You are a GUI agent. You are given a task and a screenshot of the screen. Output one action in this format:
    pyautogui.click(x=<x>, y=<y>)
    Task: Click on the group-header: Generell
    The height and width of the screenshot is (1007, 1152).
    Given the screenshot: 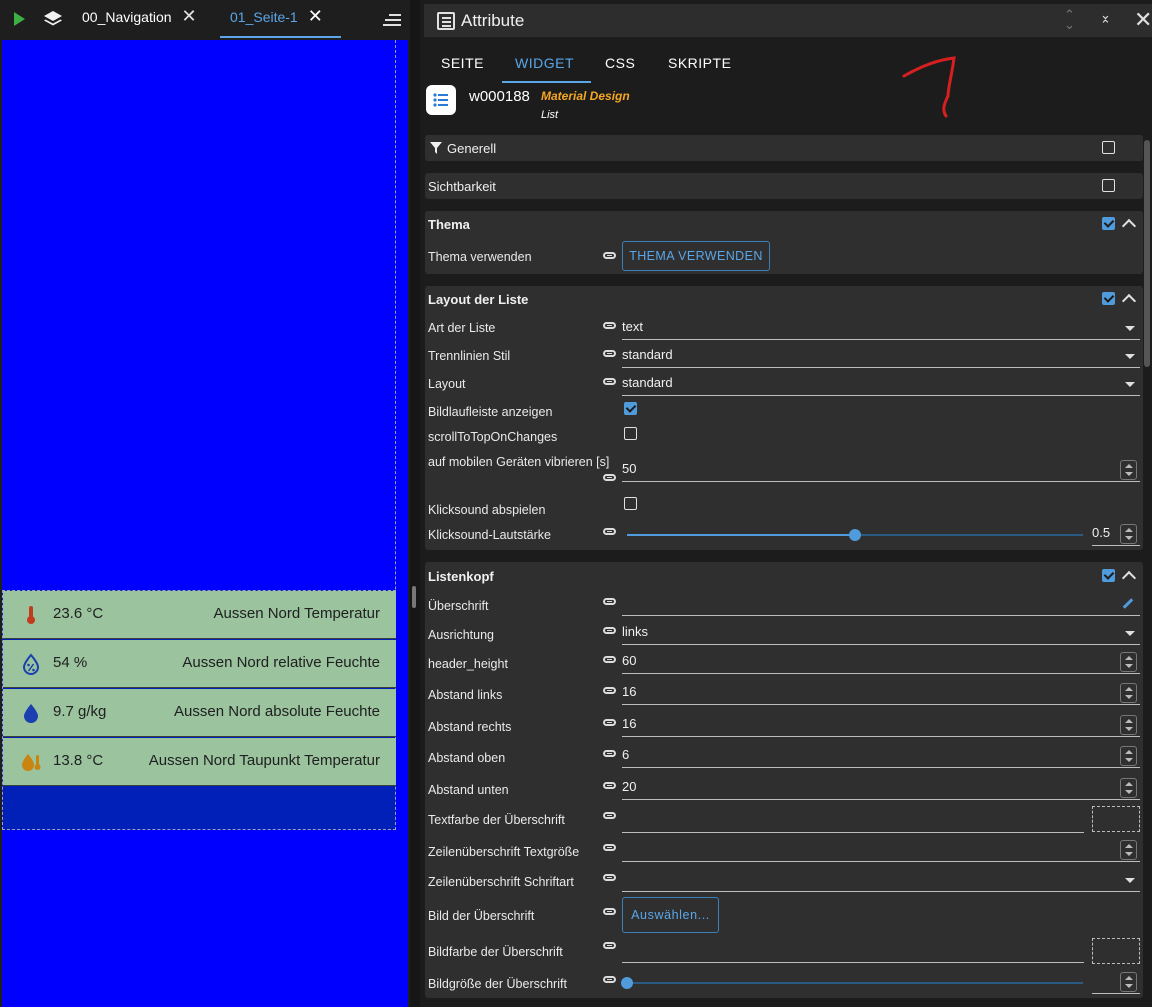 What is the action you would take?
    pyautogui.click(x=784, y=149)
    